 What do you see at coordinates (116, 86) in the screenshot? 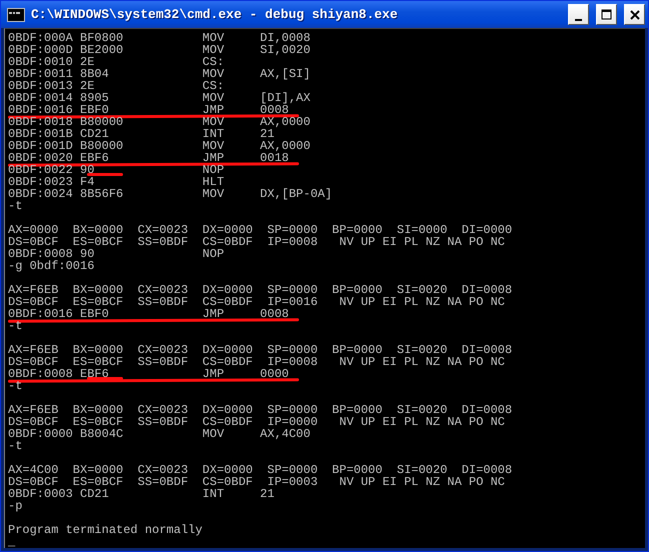
I see `console-line: 0BDF:0013 2E CS:` at bounding box center [116, 86].